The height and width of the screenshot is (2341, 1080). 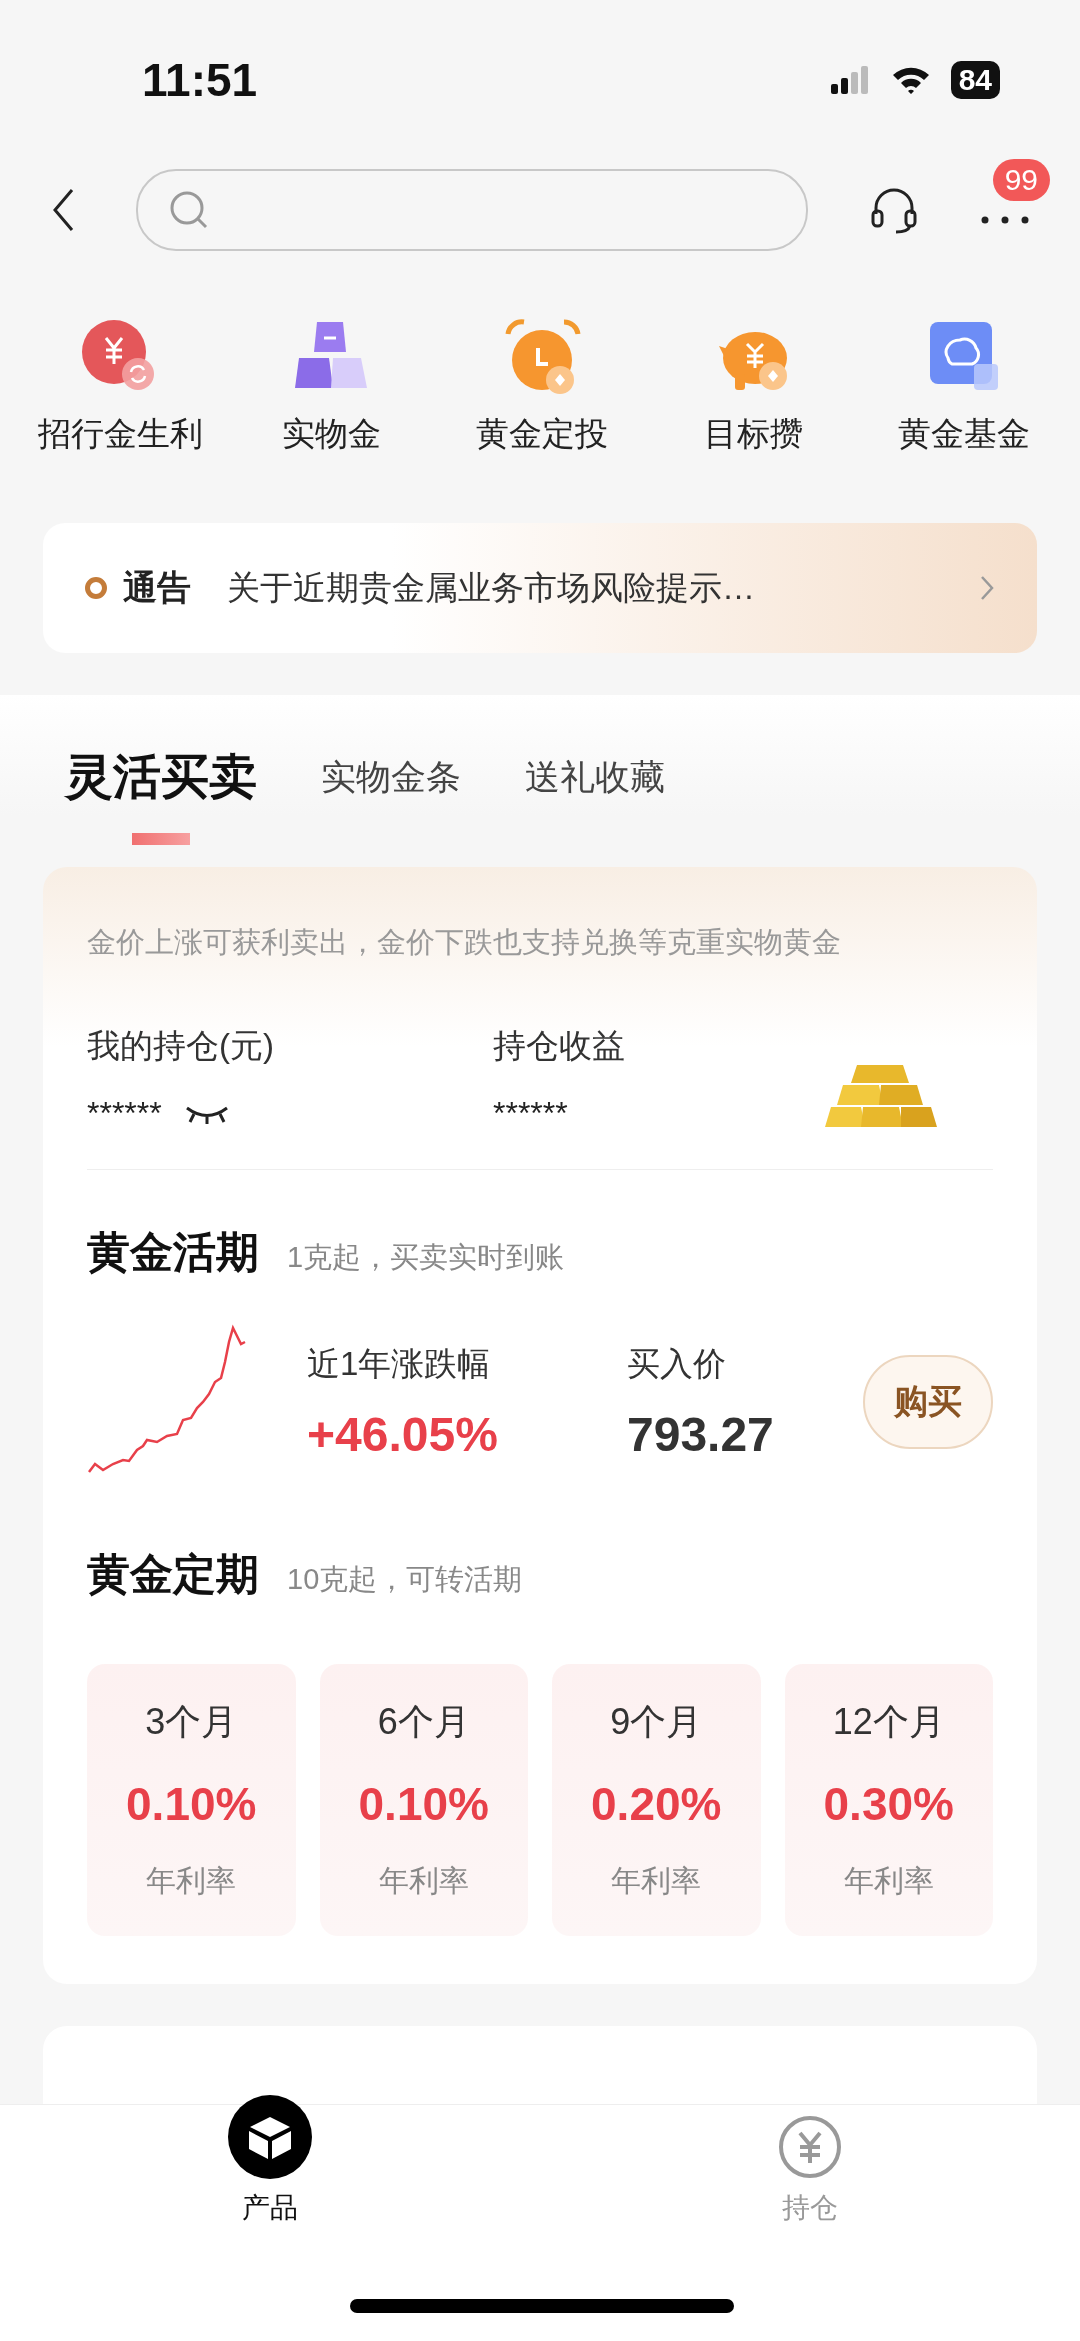 What do you see at coordinates (331, 387) in the screenshot?
I see `shortcut-item: 实物金` at bounding box center [331, 387].